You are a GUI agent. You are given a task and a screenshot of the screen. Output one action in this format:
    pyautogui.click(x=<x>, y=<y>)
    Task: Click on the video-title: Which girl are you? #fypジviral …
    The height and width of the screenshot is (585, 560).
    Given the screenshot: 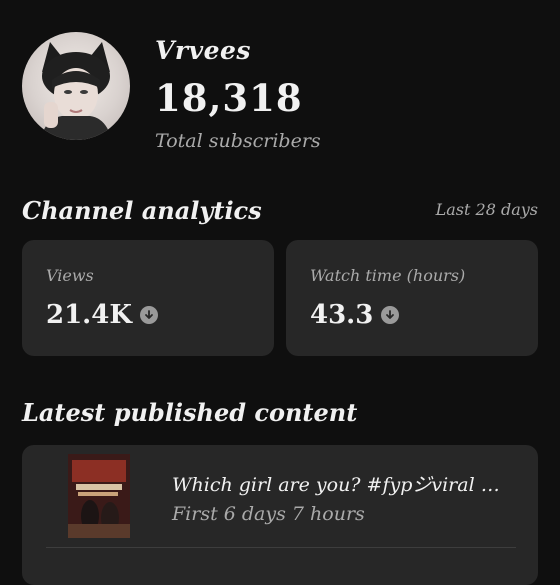 What is the action you would take?
    pyautogui.click(x=336, y=483)
    